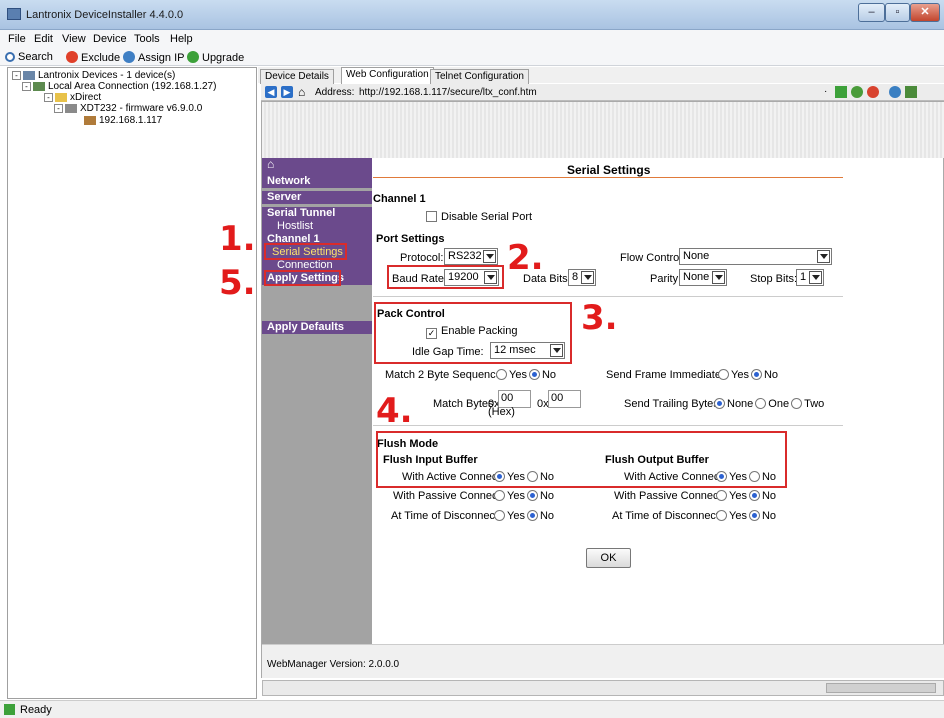 The width and height of the screenshot is (944, 718). What do you see at coordinates (472, 15) in the screenshot?
I see `title-bar: Lantronix DeviceInstaller 4.4.0.0 – ▫ ✕` at bounding box center [472, 15].